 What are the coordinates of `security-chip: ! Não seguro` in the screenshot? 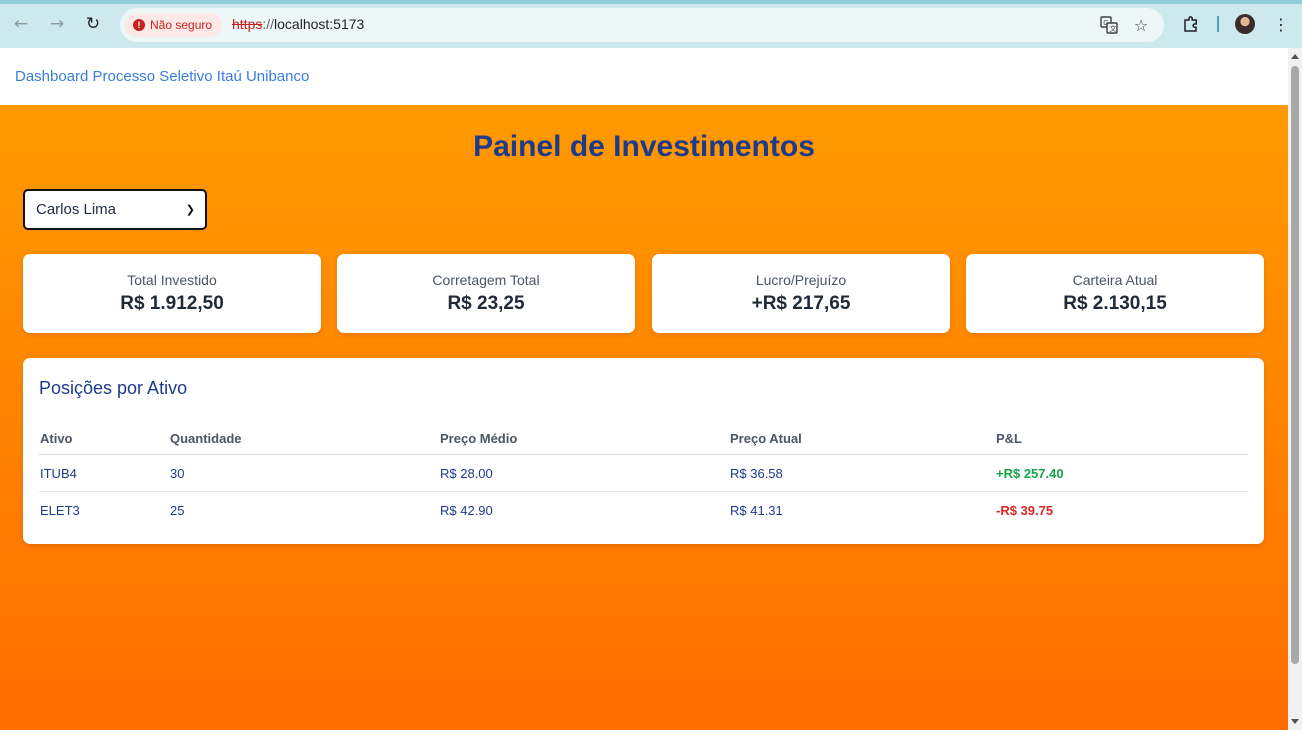 It's located at (174, 25).